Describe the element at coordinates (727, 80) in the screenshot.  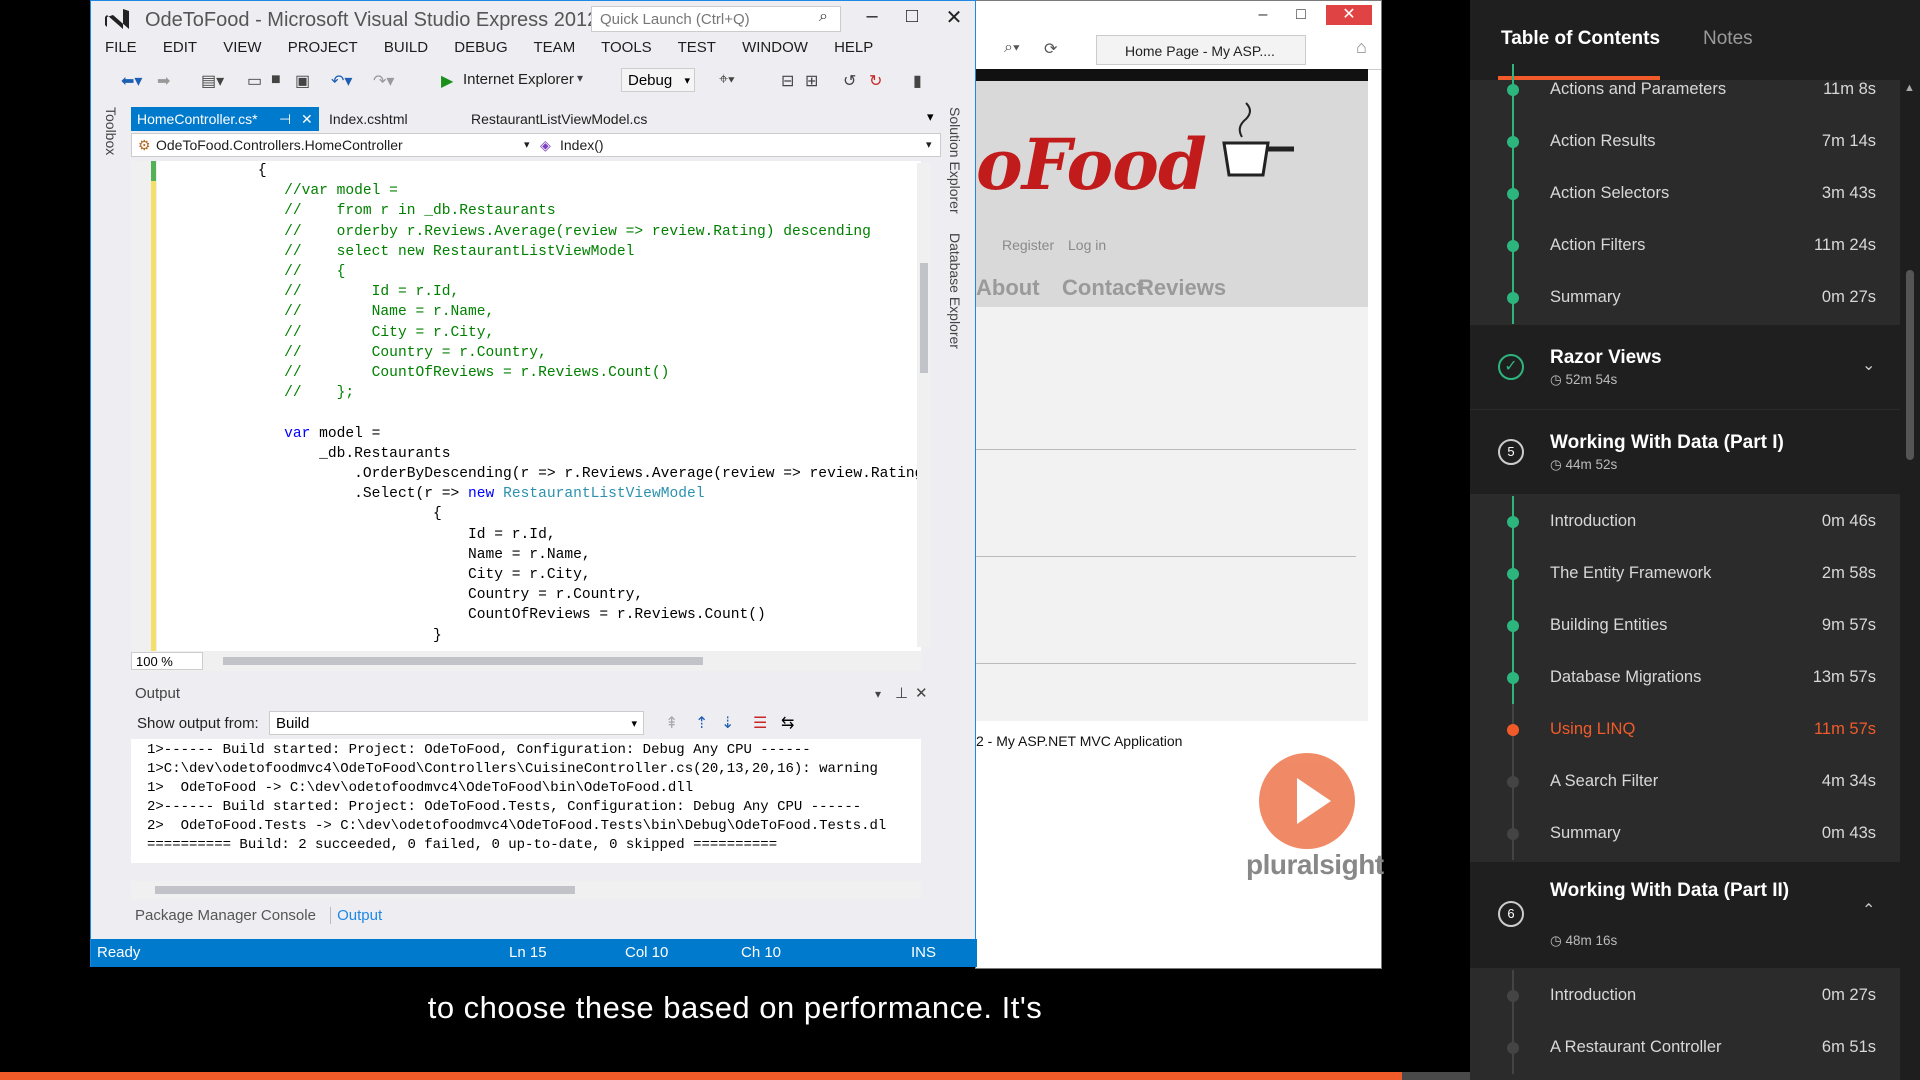
I see `find-icon: ⌖▾` at that location.